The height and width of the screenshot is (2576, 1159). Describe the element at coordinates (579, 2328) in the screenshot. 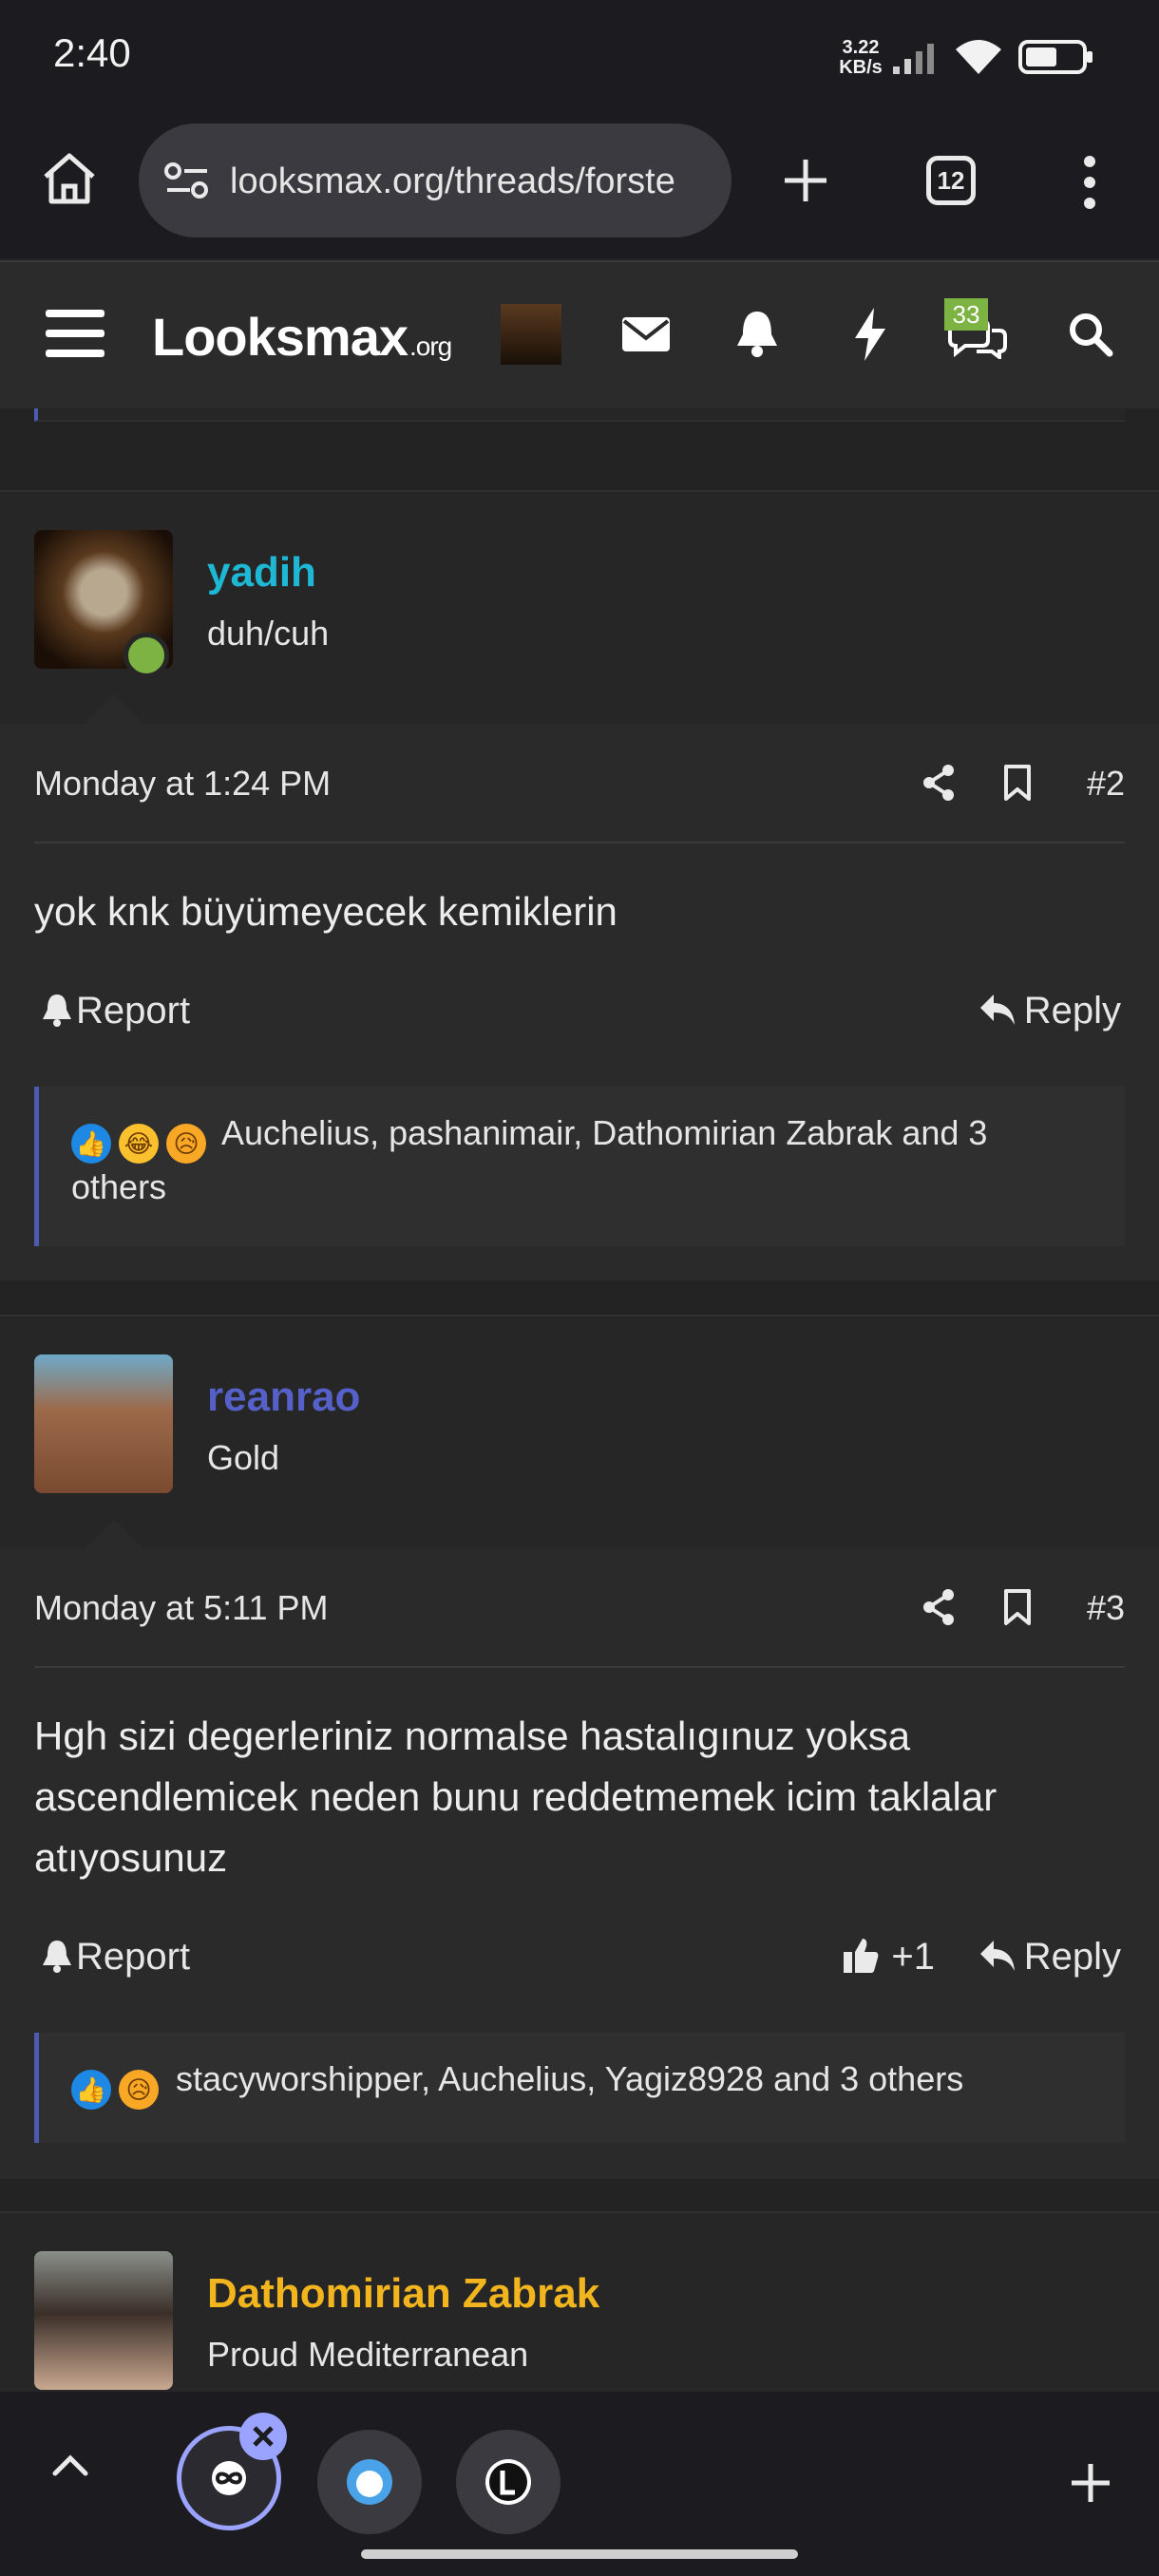

I see `post: Dathomirian Zabrak Proud Mediterranean` at that location.